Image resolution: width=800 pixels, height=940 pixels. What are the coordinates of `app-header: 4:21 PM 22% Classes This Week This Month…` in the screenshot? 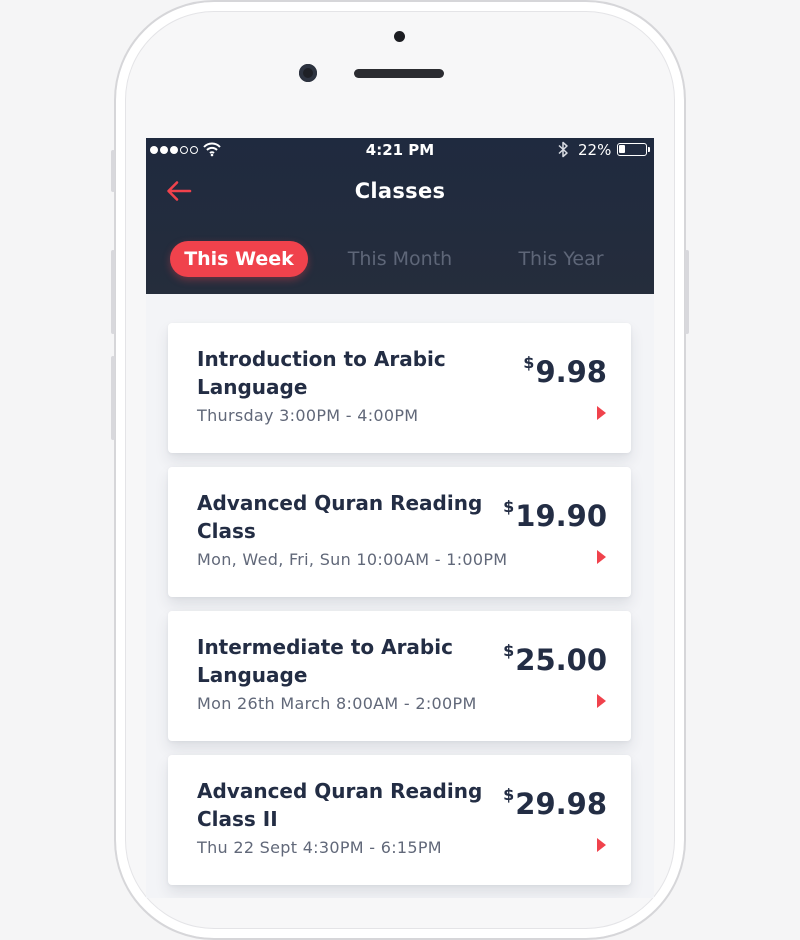 It's located at (400, 216).